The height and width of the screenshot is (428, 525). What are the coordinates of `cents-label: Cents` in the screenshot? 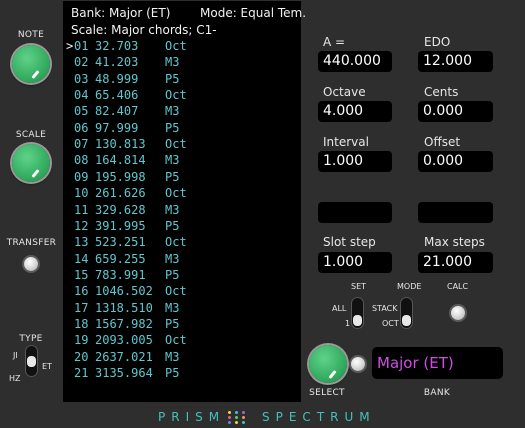 It's located at (441, 92).